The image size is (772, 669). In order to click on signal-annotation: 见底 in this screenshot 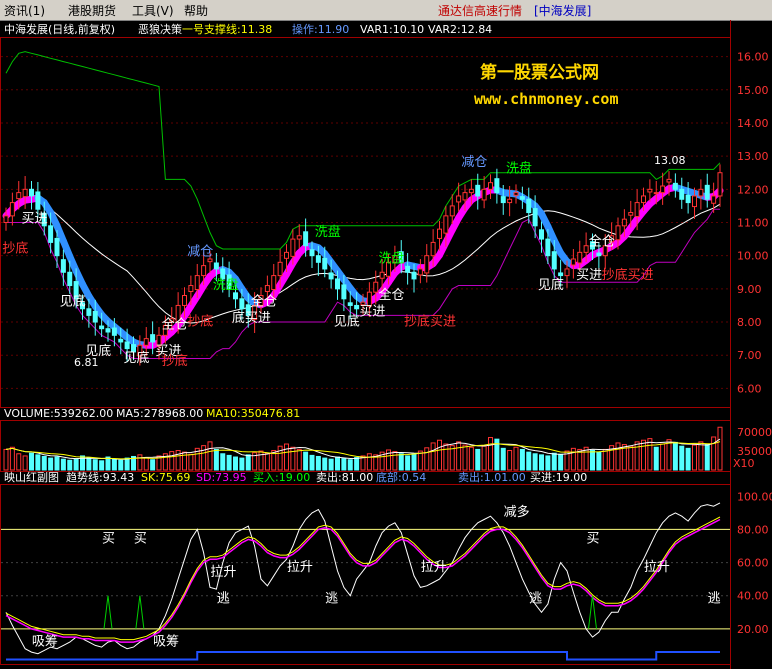, I will do `click(347, 321)`.